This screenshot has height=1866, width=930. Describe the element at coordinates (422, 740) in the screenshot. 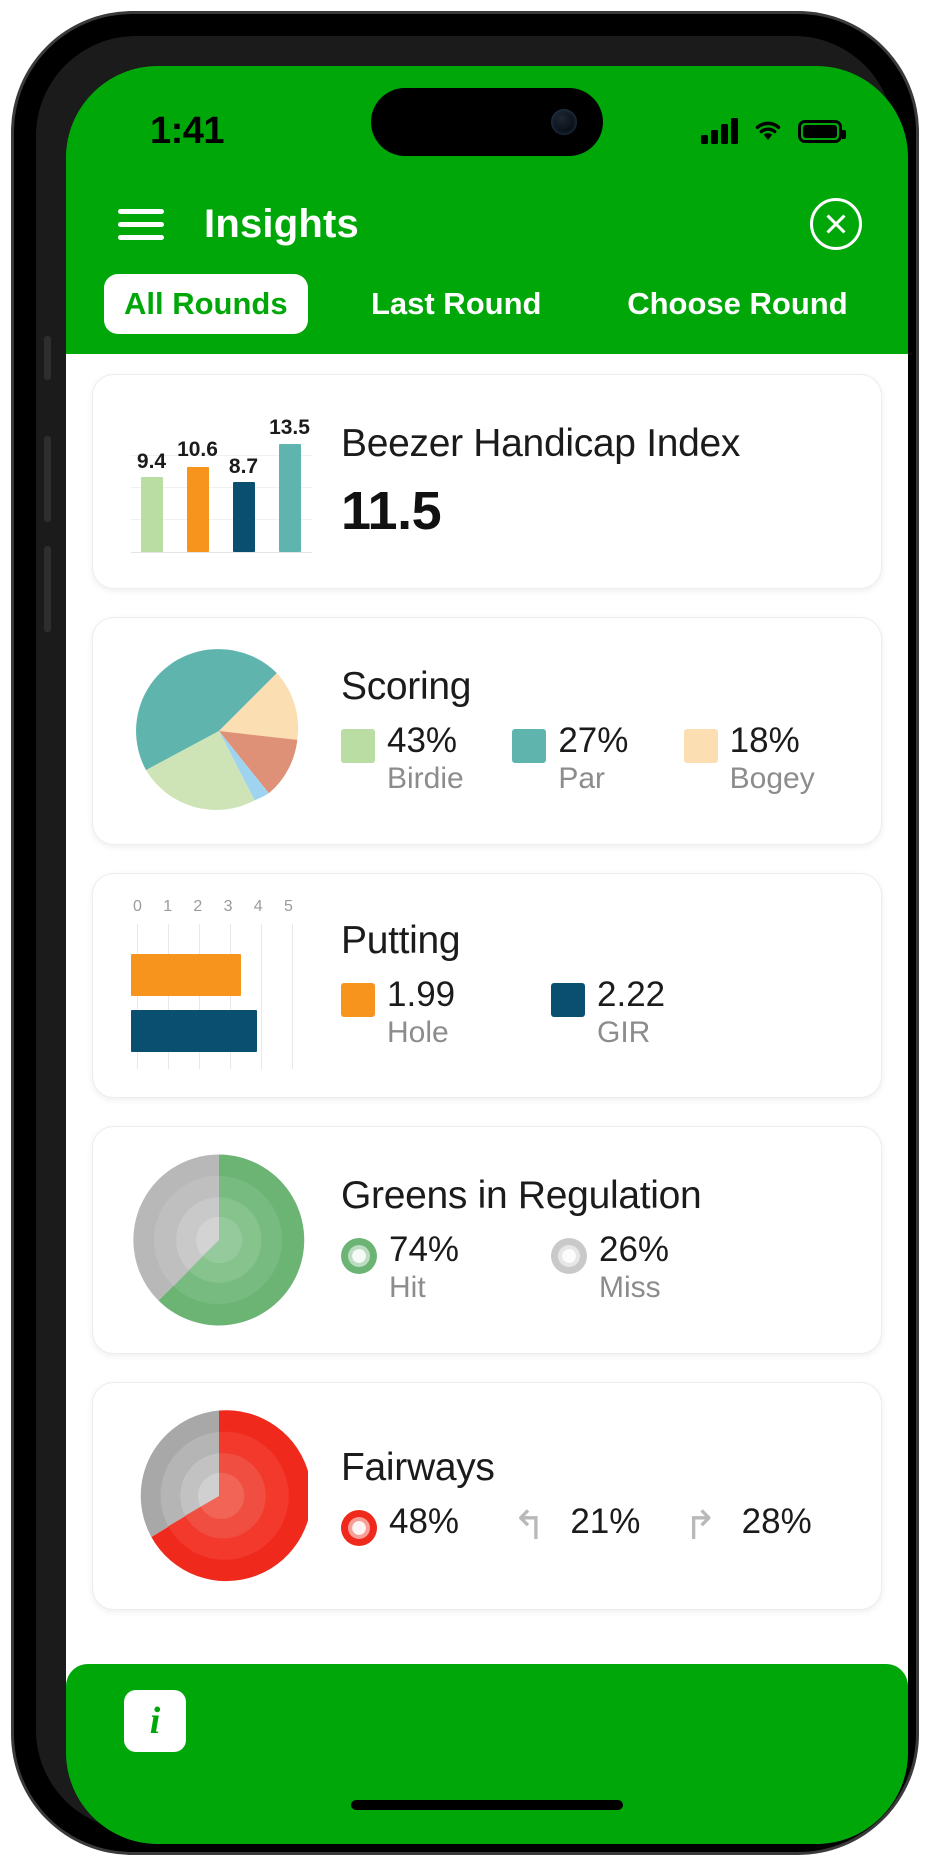

I see `legend-value: 43%` at that location.